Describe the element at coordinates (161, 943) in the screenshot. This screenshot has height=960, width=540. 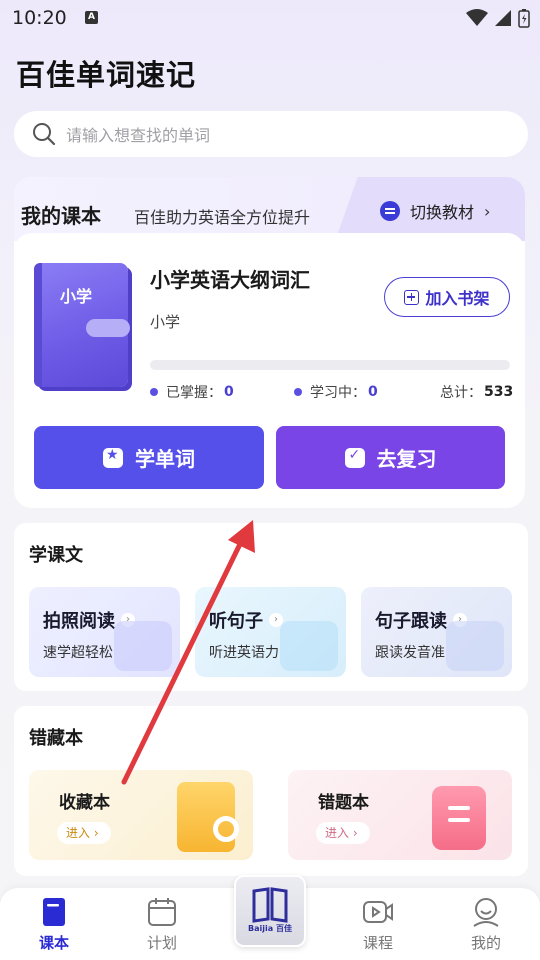
I see `tab-label: 计划` at that location.